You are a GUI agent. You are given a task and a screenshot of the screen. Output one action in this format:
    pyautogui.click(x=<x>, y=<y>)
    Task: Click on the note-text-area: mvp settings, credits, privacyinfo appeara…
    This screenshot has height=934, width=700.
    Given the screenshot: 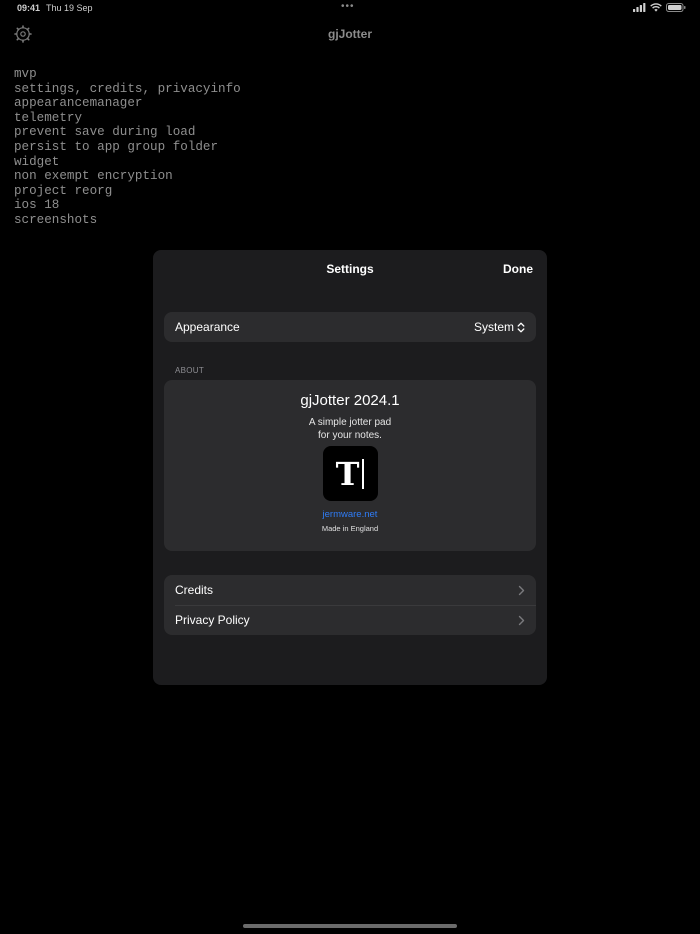 What is the action you would take?
    pyautogui.click(x=127, y=147)
    